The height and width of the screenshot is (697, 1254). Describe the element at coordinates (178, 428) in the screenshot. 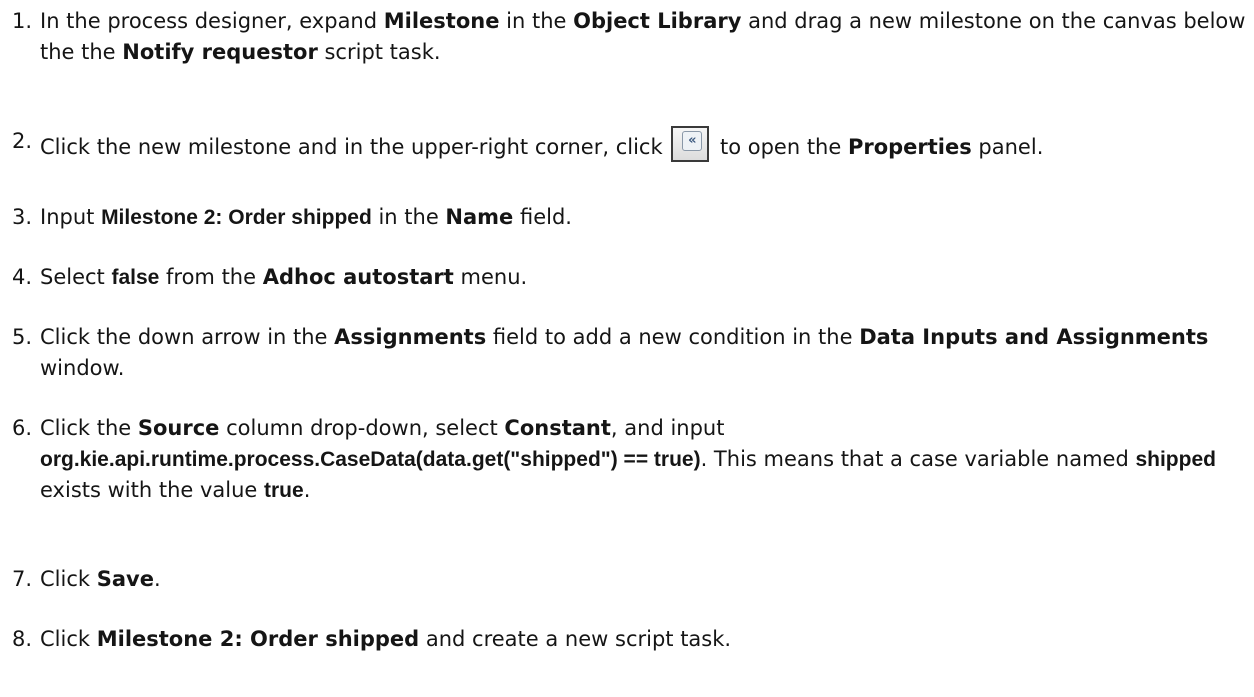

I see `ui-term: Source` at that location.